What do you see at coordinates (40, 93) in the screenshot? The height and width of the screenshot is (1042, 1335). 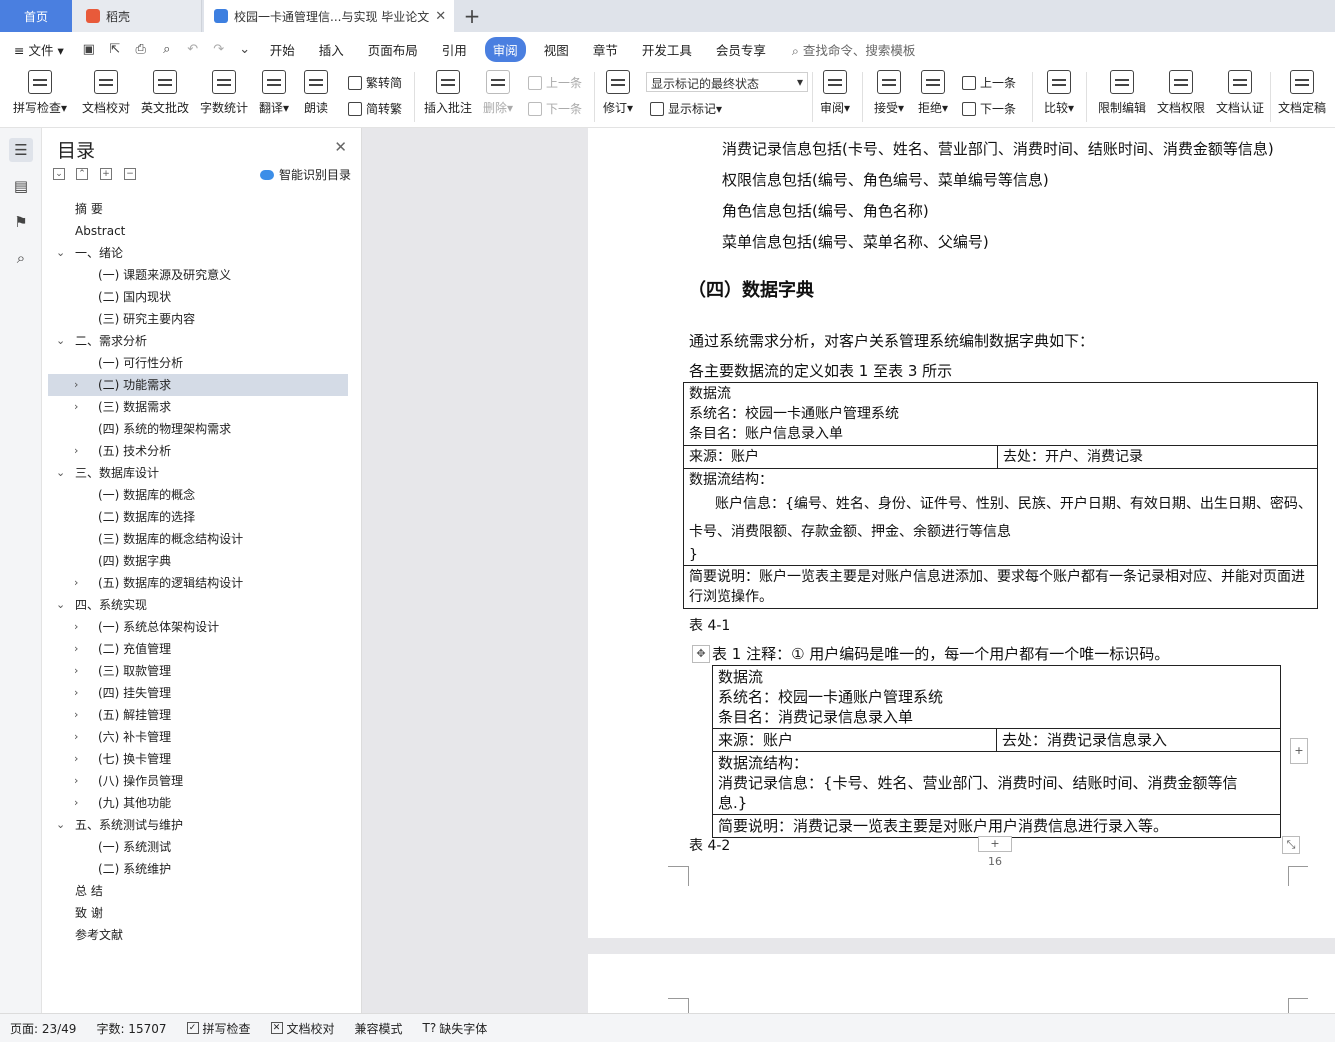 I see `spell-check-button: 拼写检查▾` at bounding box center [40, 93].